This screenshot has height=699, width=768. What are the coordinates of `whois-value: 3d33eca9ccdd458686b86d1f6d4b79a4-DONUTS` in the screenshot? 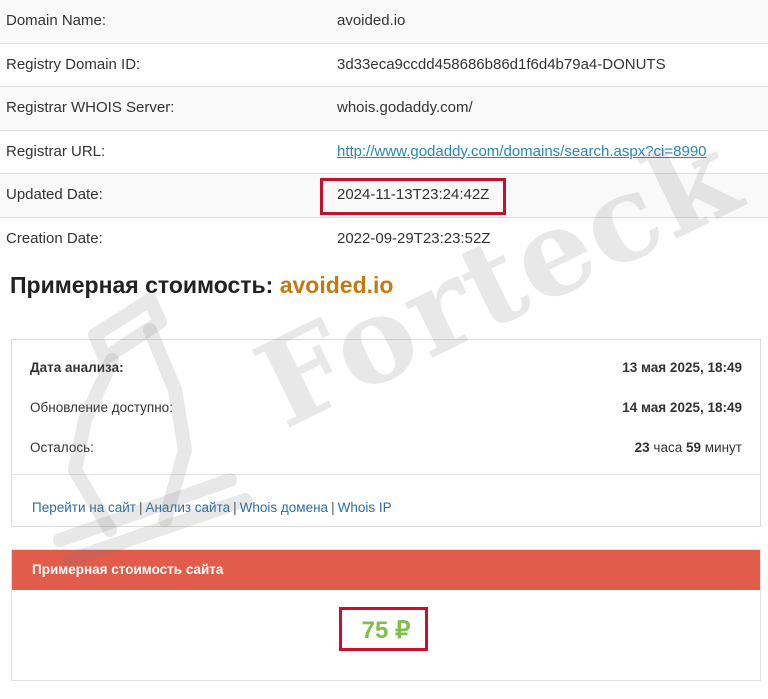 It's located at (501, 64).